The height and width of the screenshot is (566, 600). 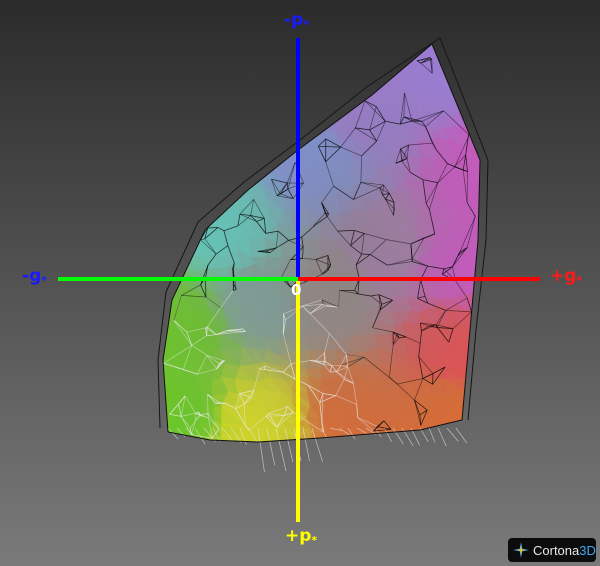 I want to click on axis-label-plus-p: +p*, so click(x=301, y=536).